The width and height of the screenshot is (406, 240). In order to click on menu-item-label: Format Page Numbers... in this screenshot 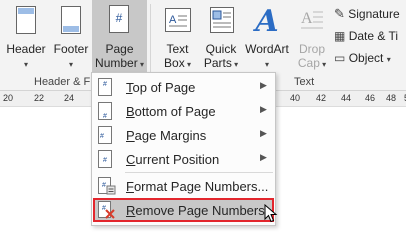, I will do `click(197, 186)`.